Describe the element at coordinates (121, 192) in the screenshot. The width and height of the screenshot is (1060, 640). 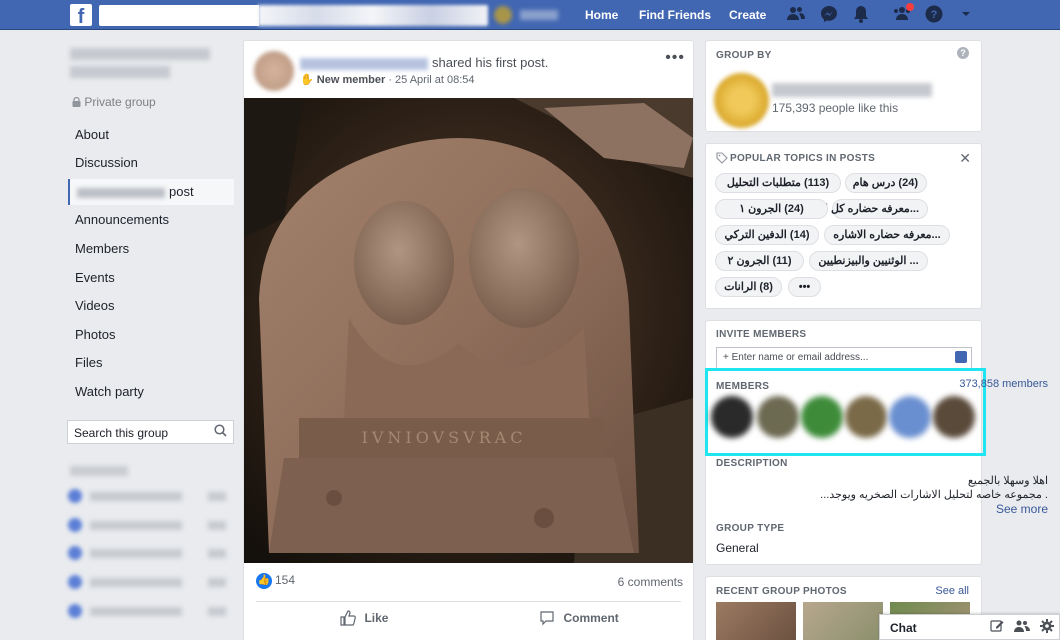
I see `sidebar-item-redacted` at that location.